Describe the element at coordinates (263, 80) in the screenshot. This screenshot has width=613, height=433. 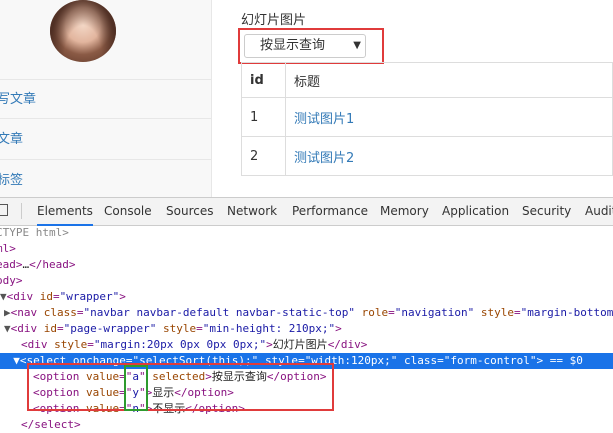
I see `column-header-id: id` at that location.